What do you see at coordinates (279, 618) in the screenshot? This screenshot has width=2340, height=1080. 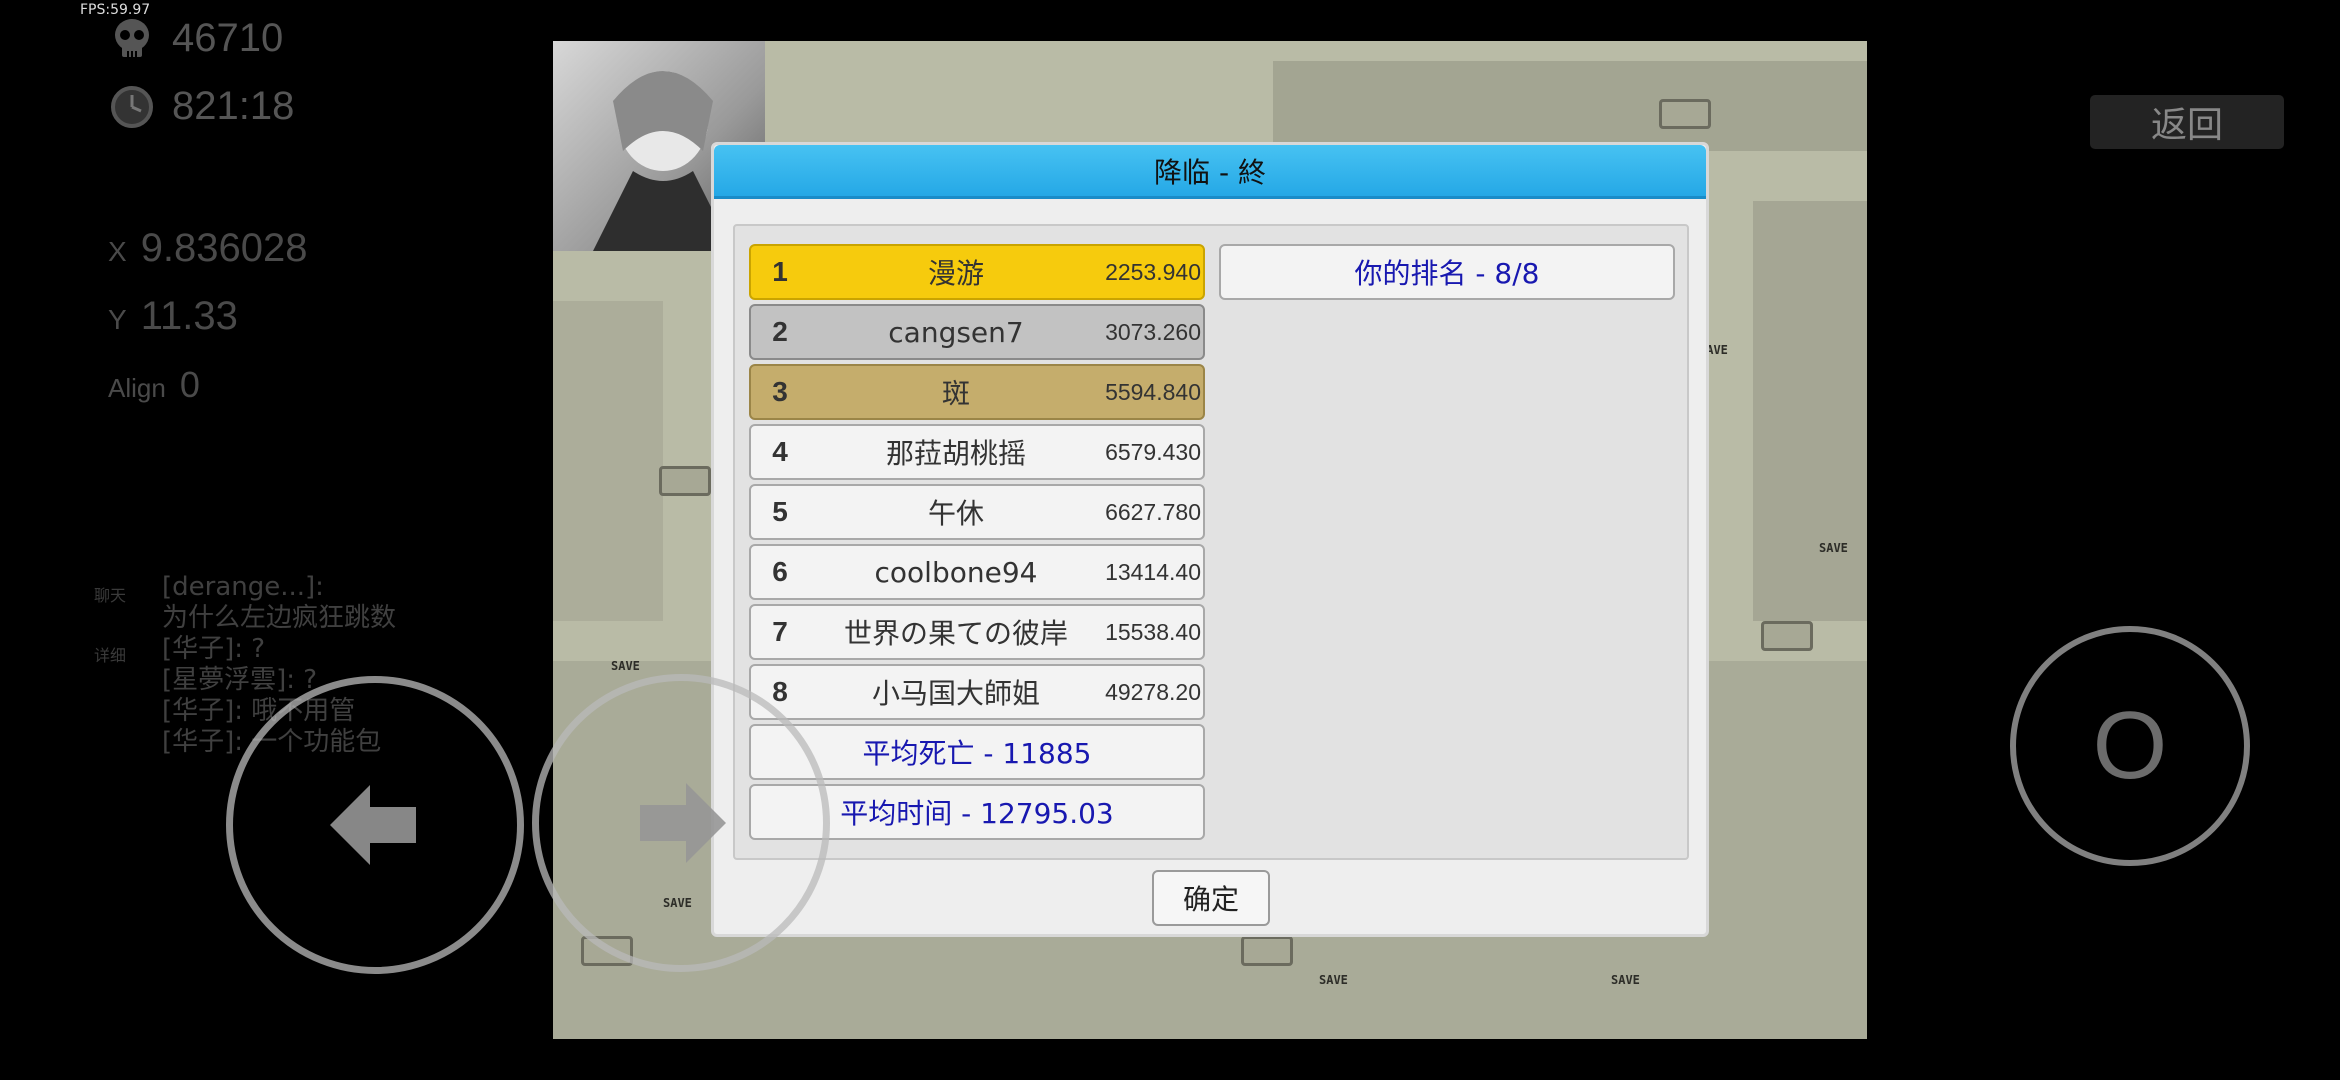 I see `chat-line: 为什么左边疯狂跳数` at bounding box center [279, 618].